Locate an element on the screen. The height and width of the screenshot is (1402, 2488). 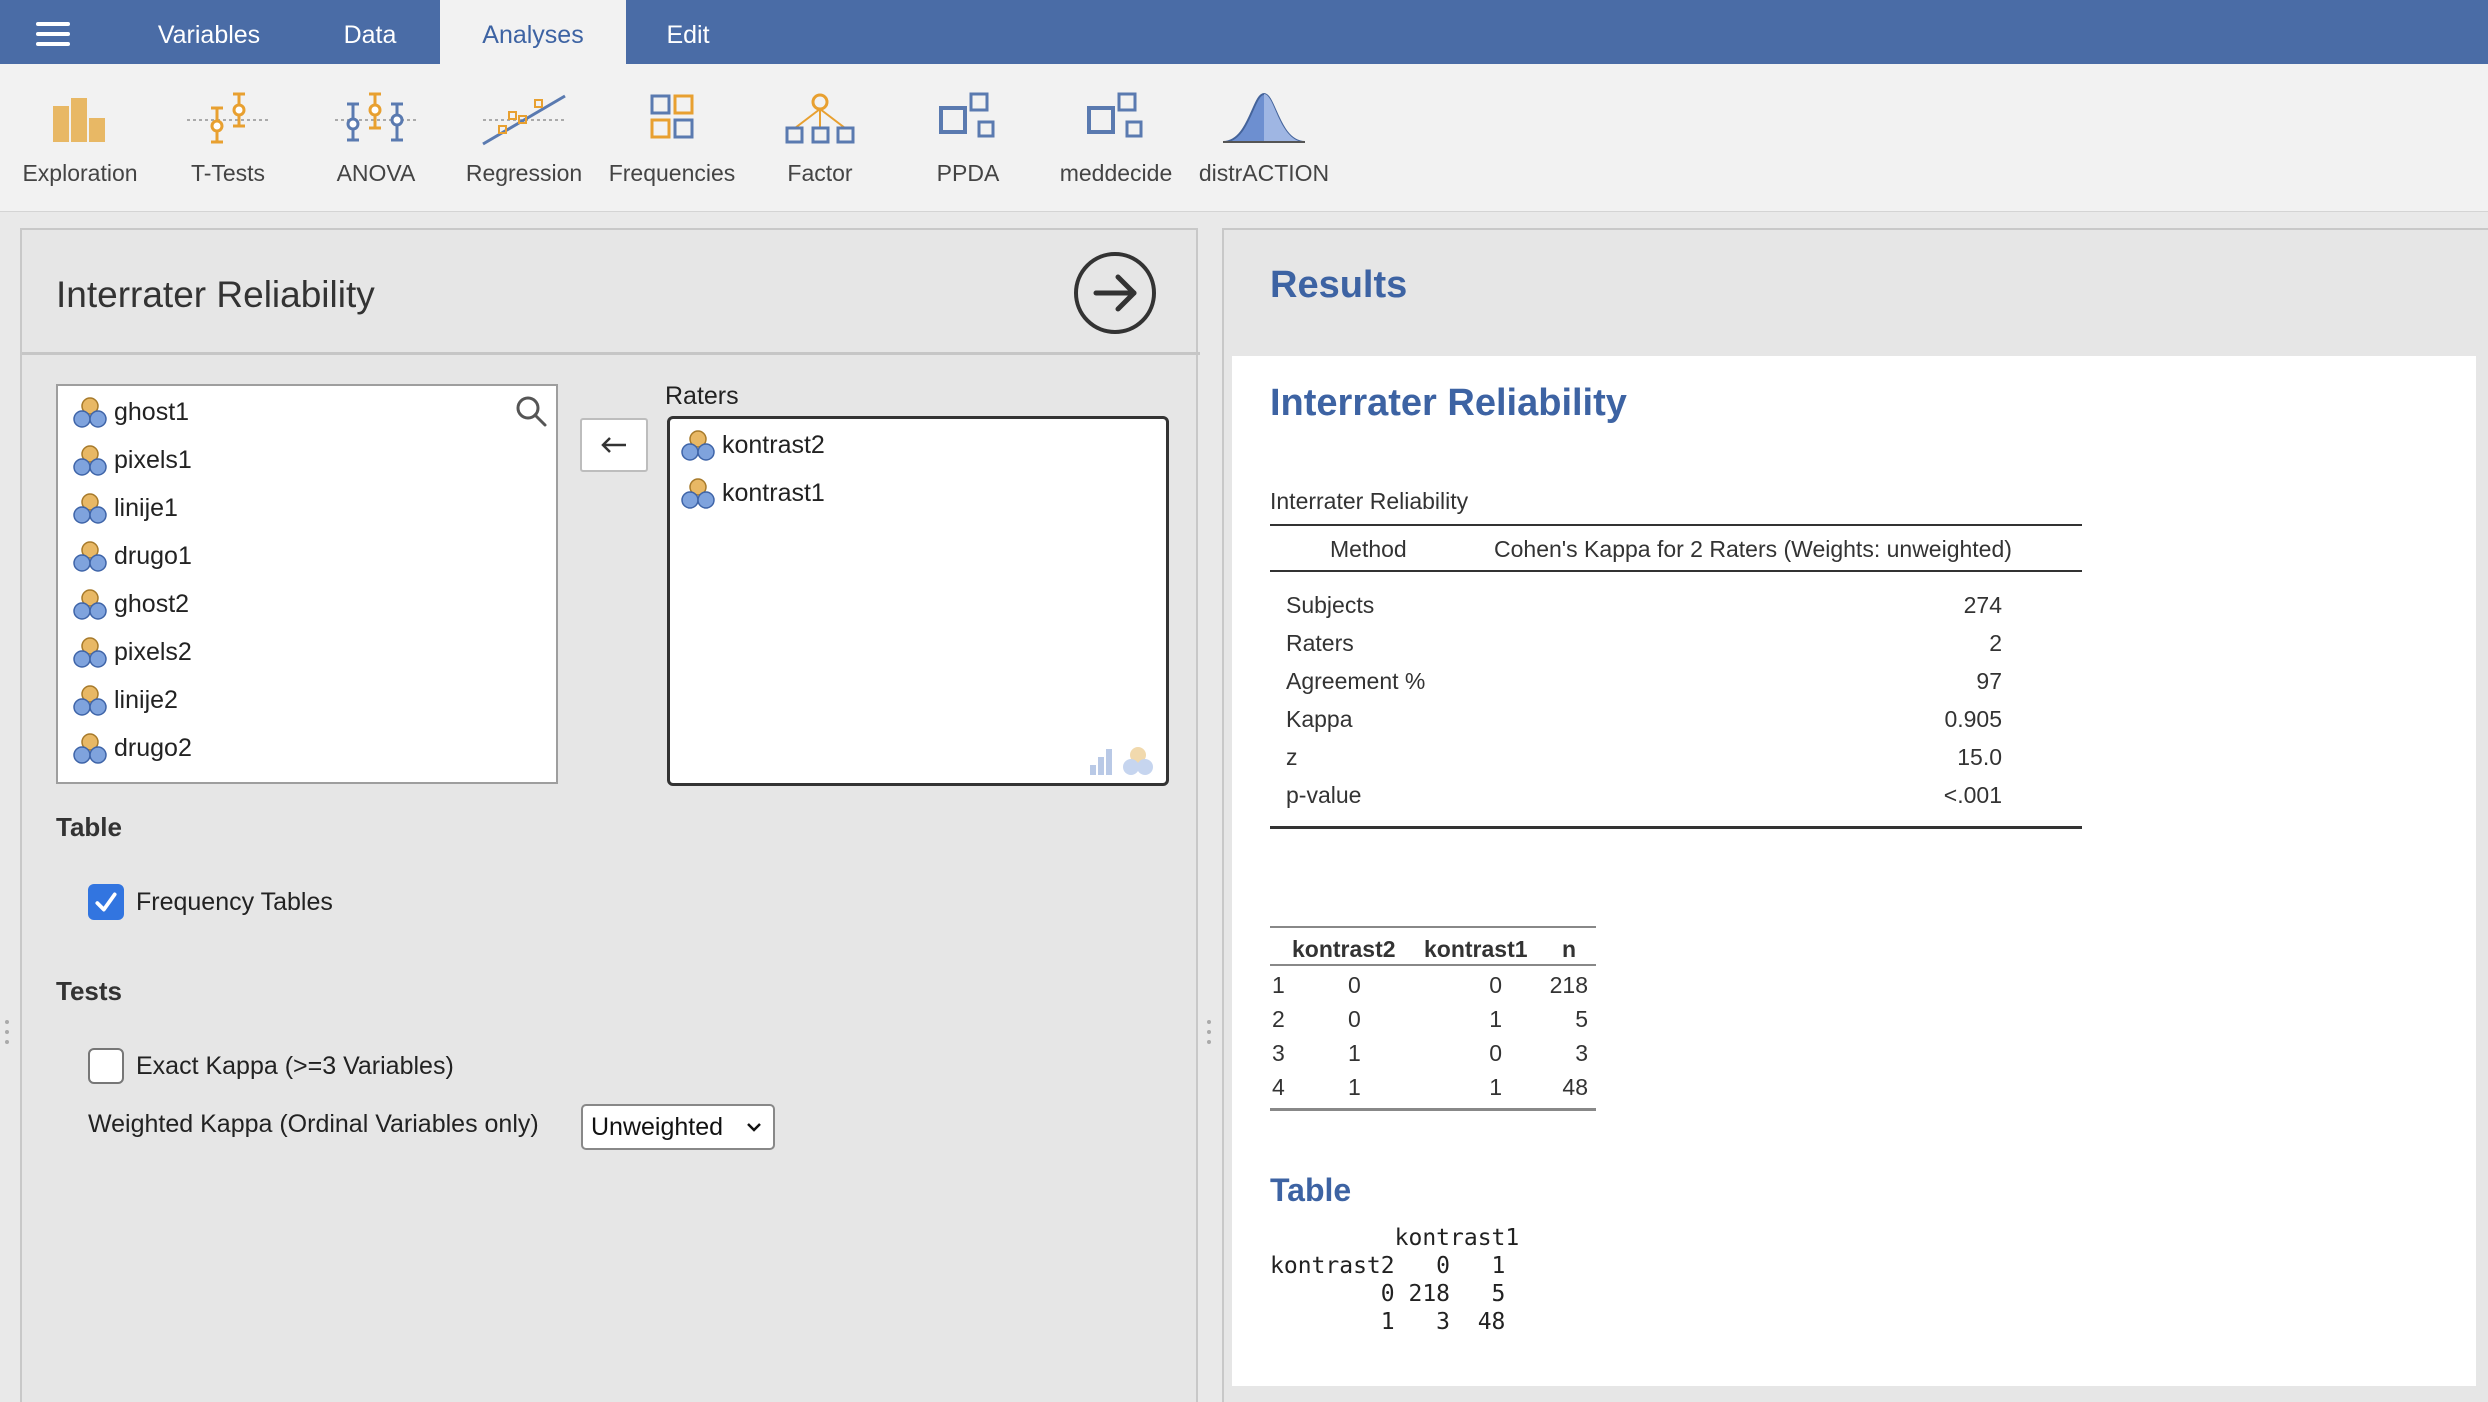
arrow-right-circle-icon is located at coordinates (1115, 293).